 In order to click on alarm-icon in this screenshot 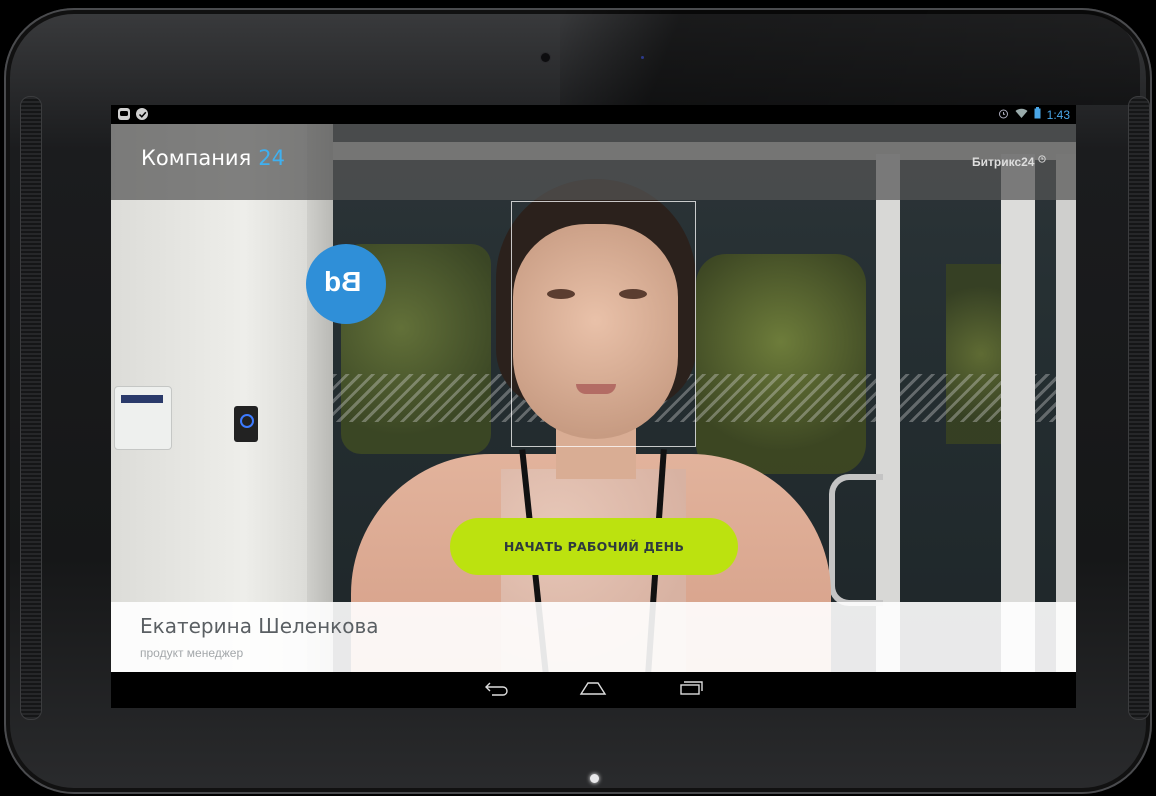, I will do `click(1003, 115)`.